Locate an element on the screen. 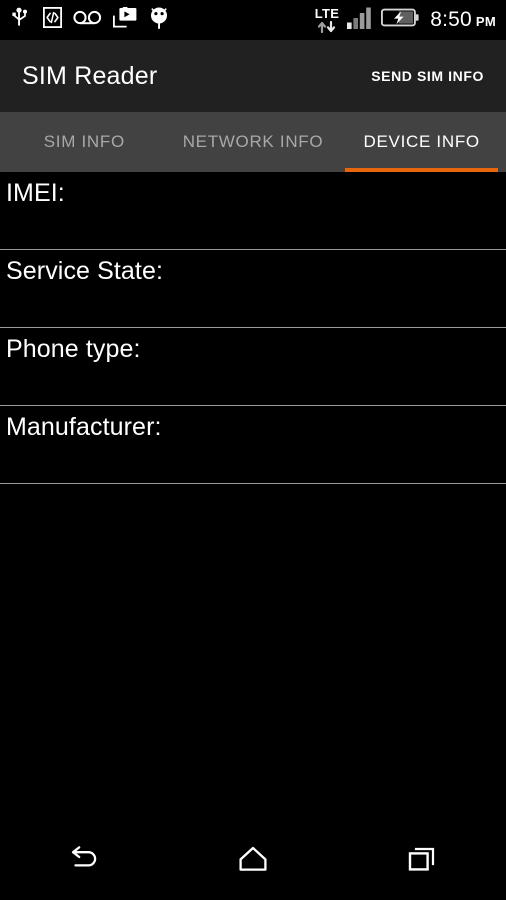  list-item: Service State: is located at coordinates (253, 289).